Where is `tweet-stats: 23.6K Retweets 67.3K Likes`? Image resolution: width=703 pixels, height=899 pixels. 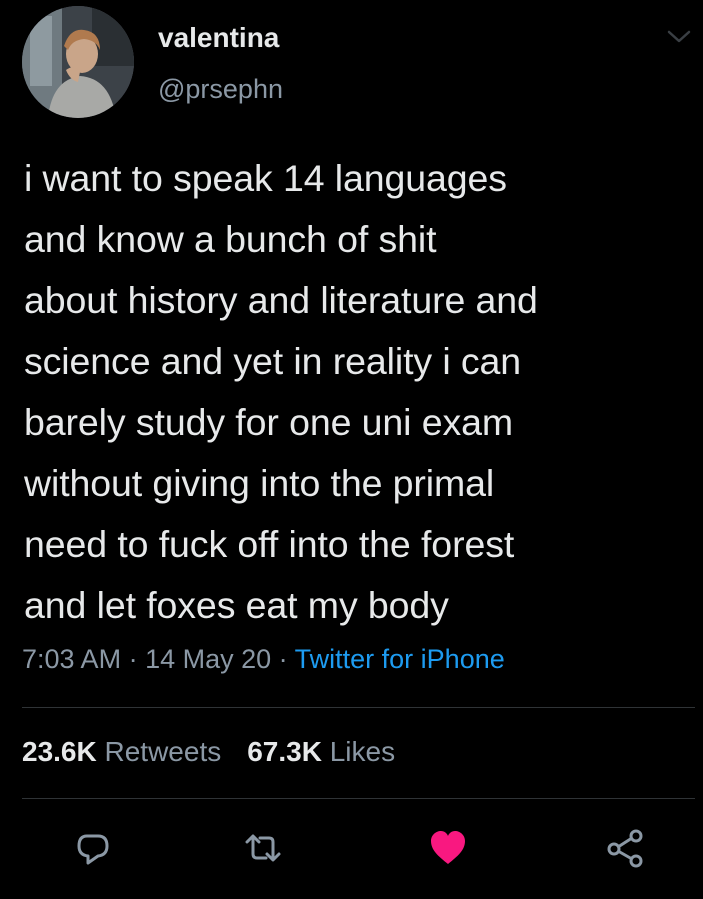 tweet-stats: 23.6K Retweets 67.3K Likes is located at coordinates (208, 752).